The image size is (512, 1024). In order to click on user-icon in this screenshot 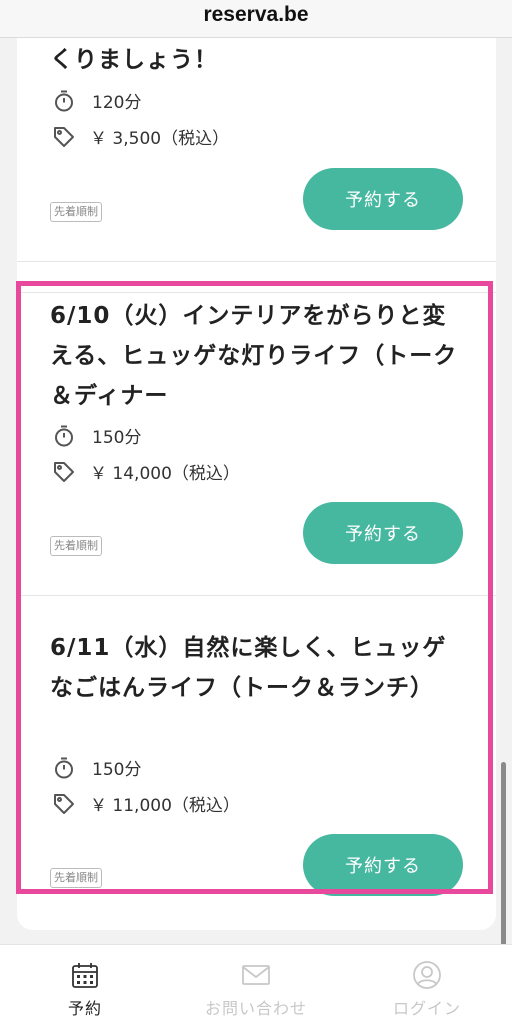, I will do `click(427, 975)`.